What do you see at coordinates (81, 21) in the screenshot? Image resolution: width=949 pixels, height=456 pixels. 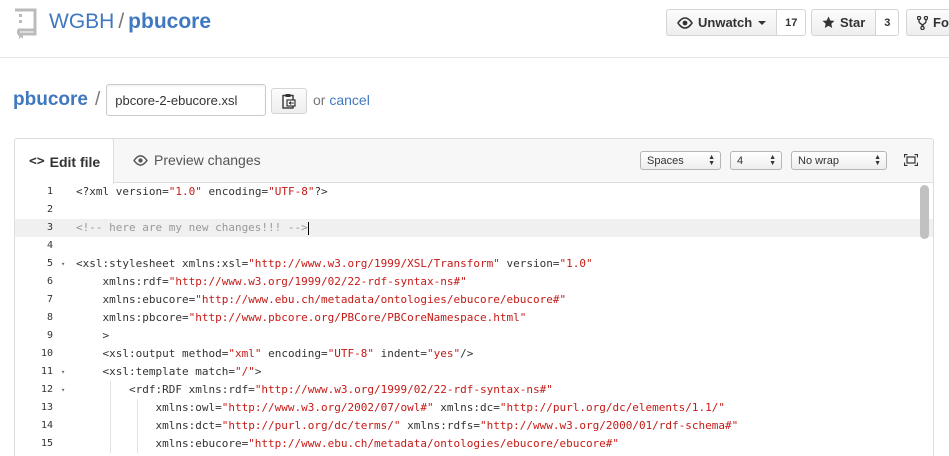 I see `repo-owner-link: WGBH` at bounding box center [81, 21].